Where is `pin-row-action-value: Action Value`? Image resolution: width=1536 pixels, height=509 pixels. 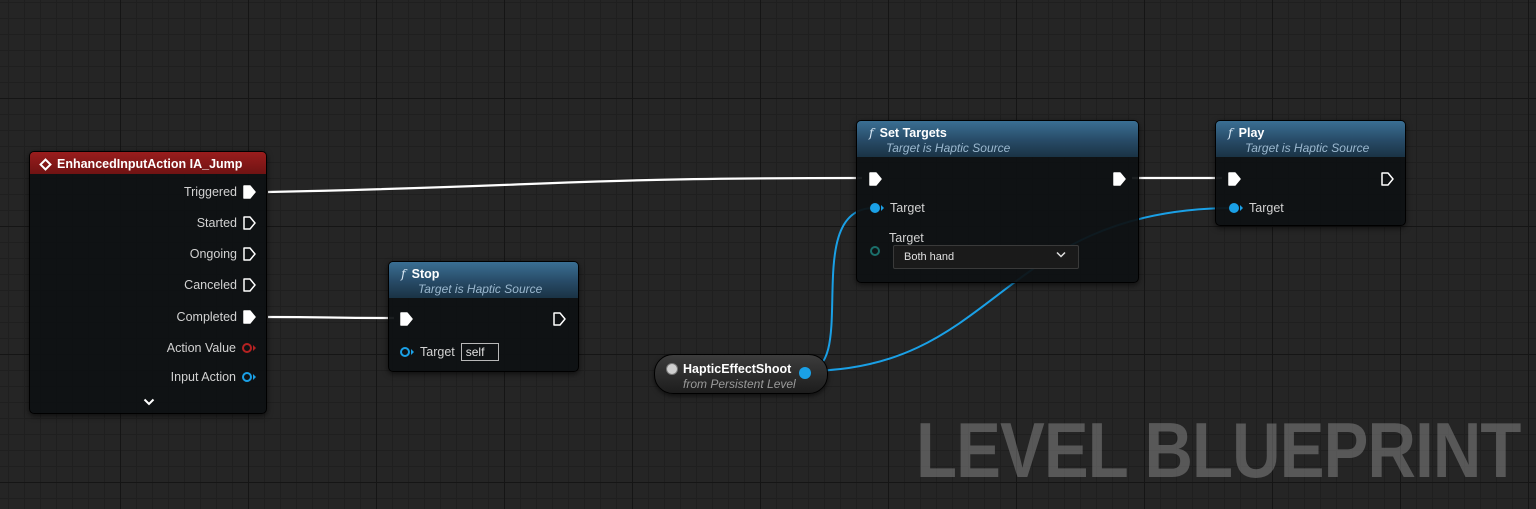 pin-row-action-value: Action Value is located at coordinates (211, 348).